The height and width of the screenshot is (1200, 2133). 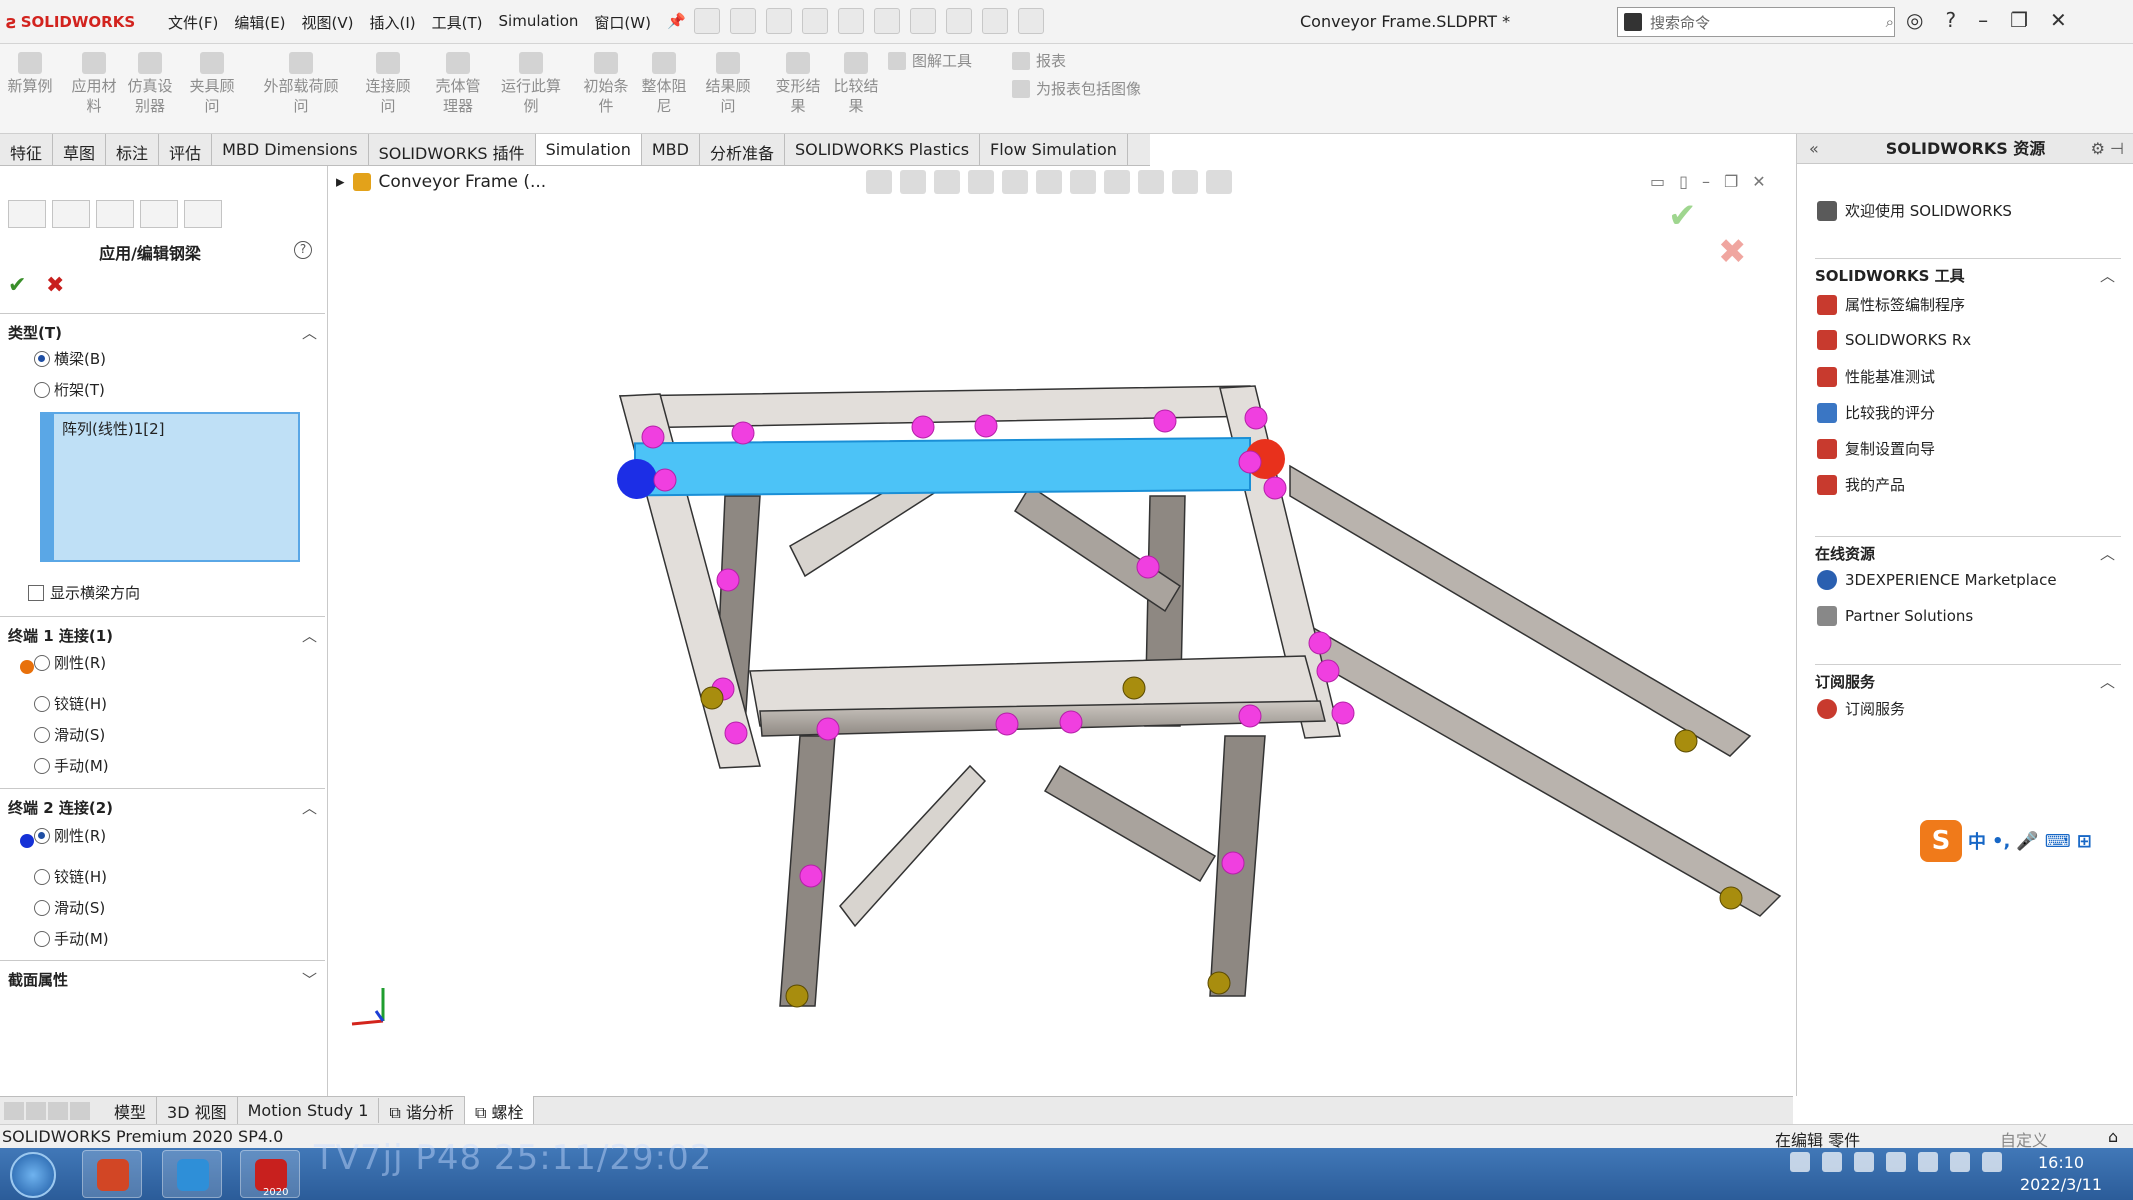 What do you see at coordinates (70, 358) in the screenshot?
I see `radio-beam: 横梁(B)` at bounding box center [70, 358].